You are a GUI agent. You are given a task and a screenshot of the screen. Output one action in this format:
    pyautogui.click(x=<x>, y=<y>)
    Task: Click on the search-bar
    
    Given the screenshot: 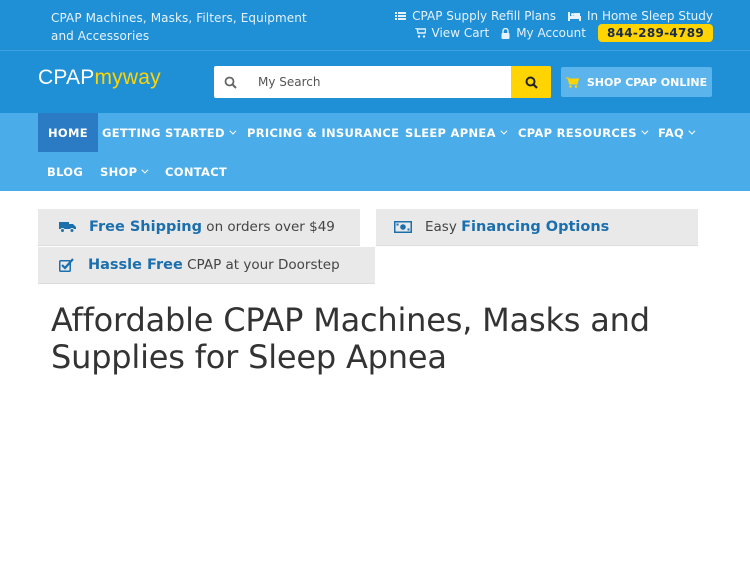 What is the action you would take?
    pyautogui.click(x=382, y=82)
    